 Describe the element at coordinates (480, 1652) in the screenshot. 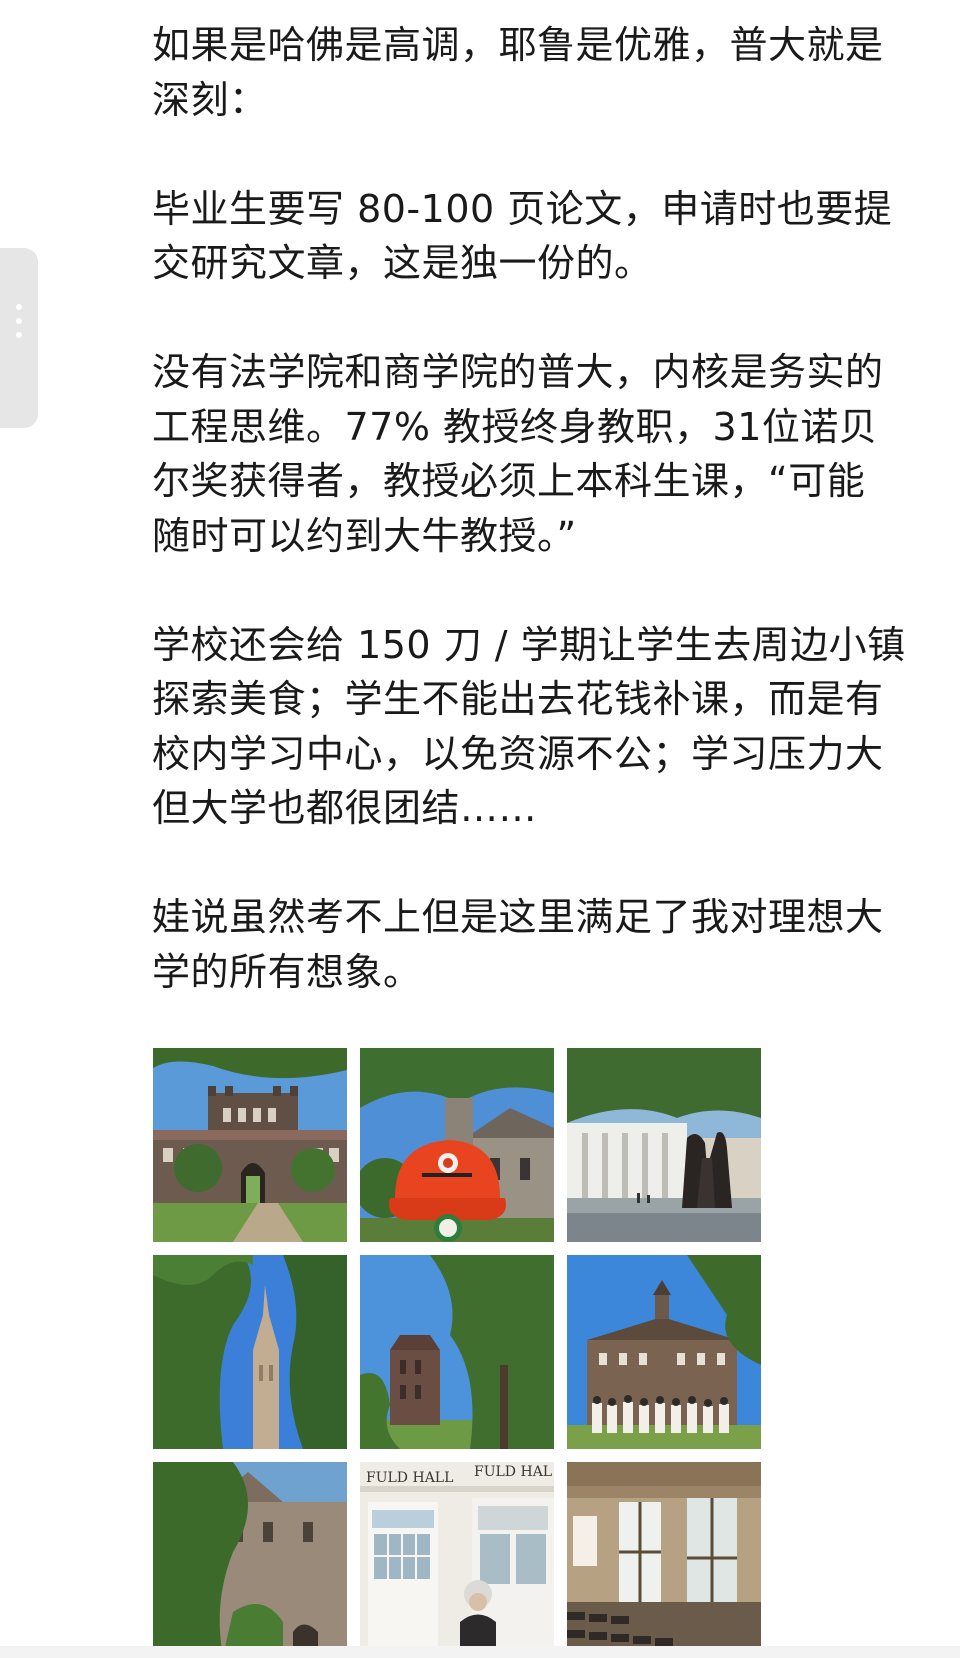

I see `bottom-edge` at that location.